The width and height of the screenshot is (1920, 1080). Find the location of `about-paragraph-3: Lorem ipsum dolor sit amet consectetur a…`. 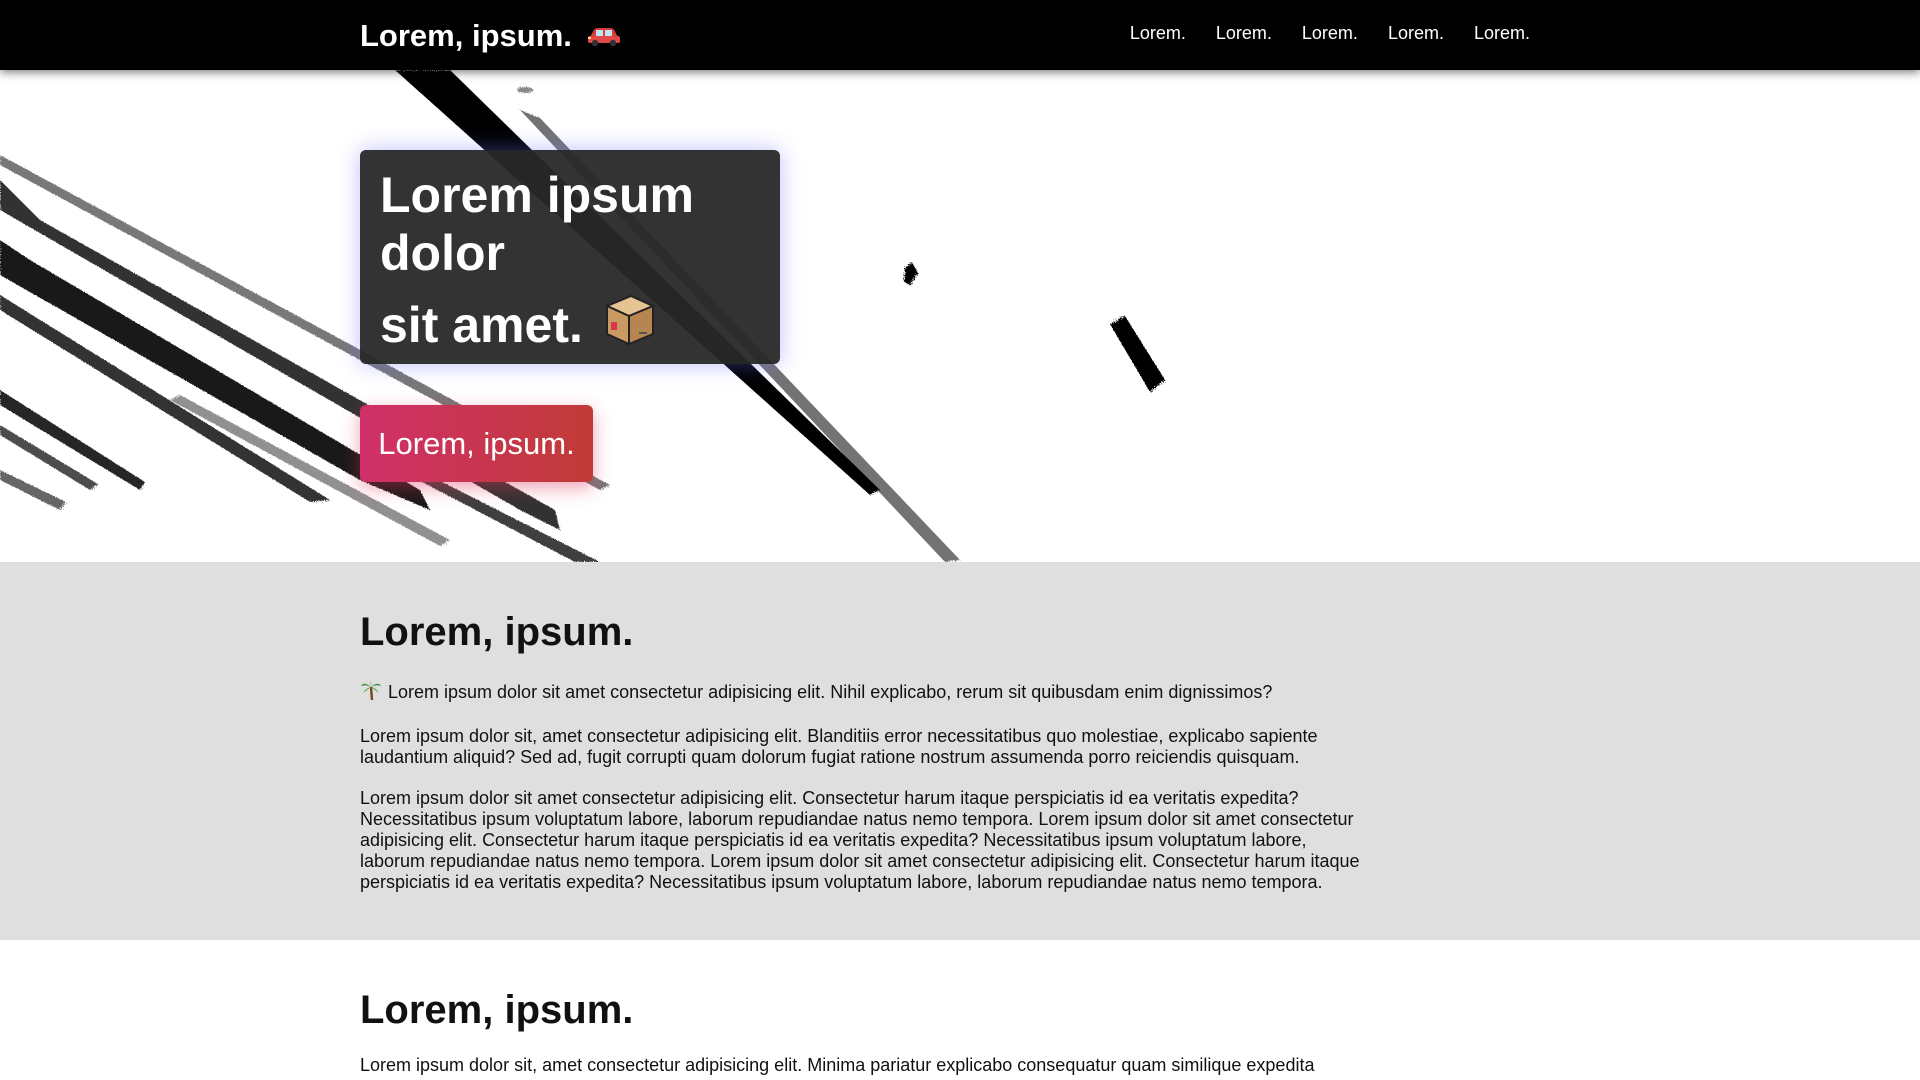

about-paragraph-3: Lorem ipsum dolor sit amet consectetur a… is located at coordinates (860, 840).